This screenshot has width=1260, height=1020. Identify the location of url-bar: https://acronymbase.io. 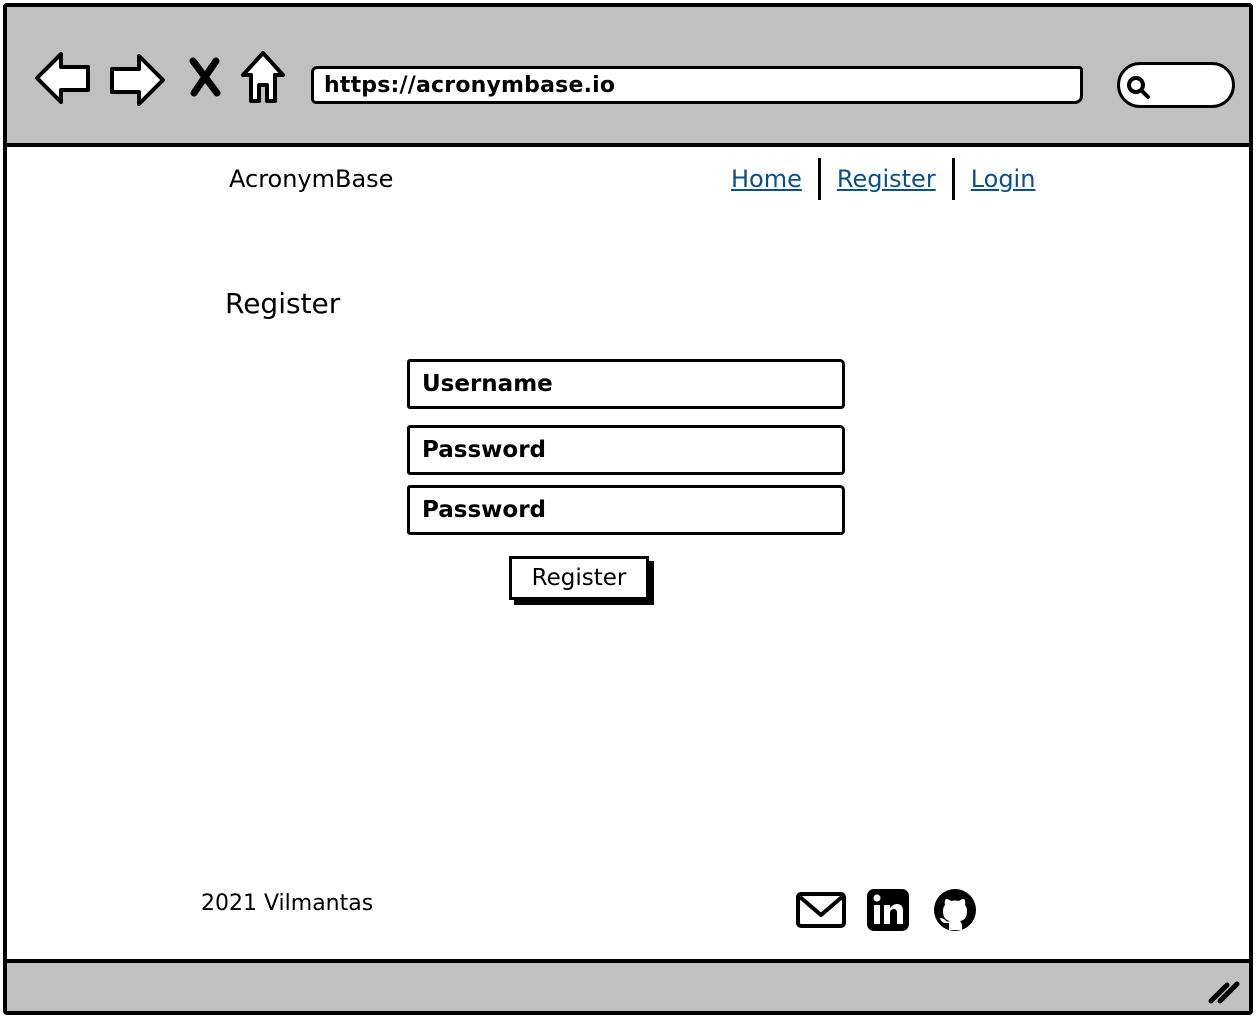
(697, 85).